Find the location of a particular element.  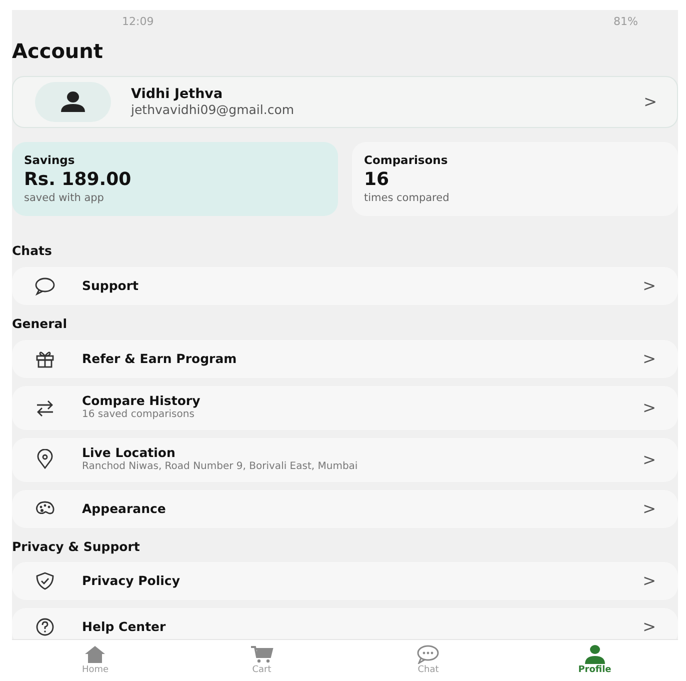

stat-caption: times compared is located at coordinates (407, 198).